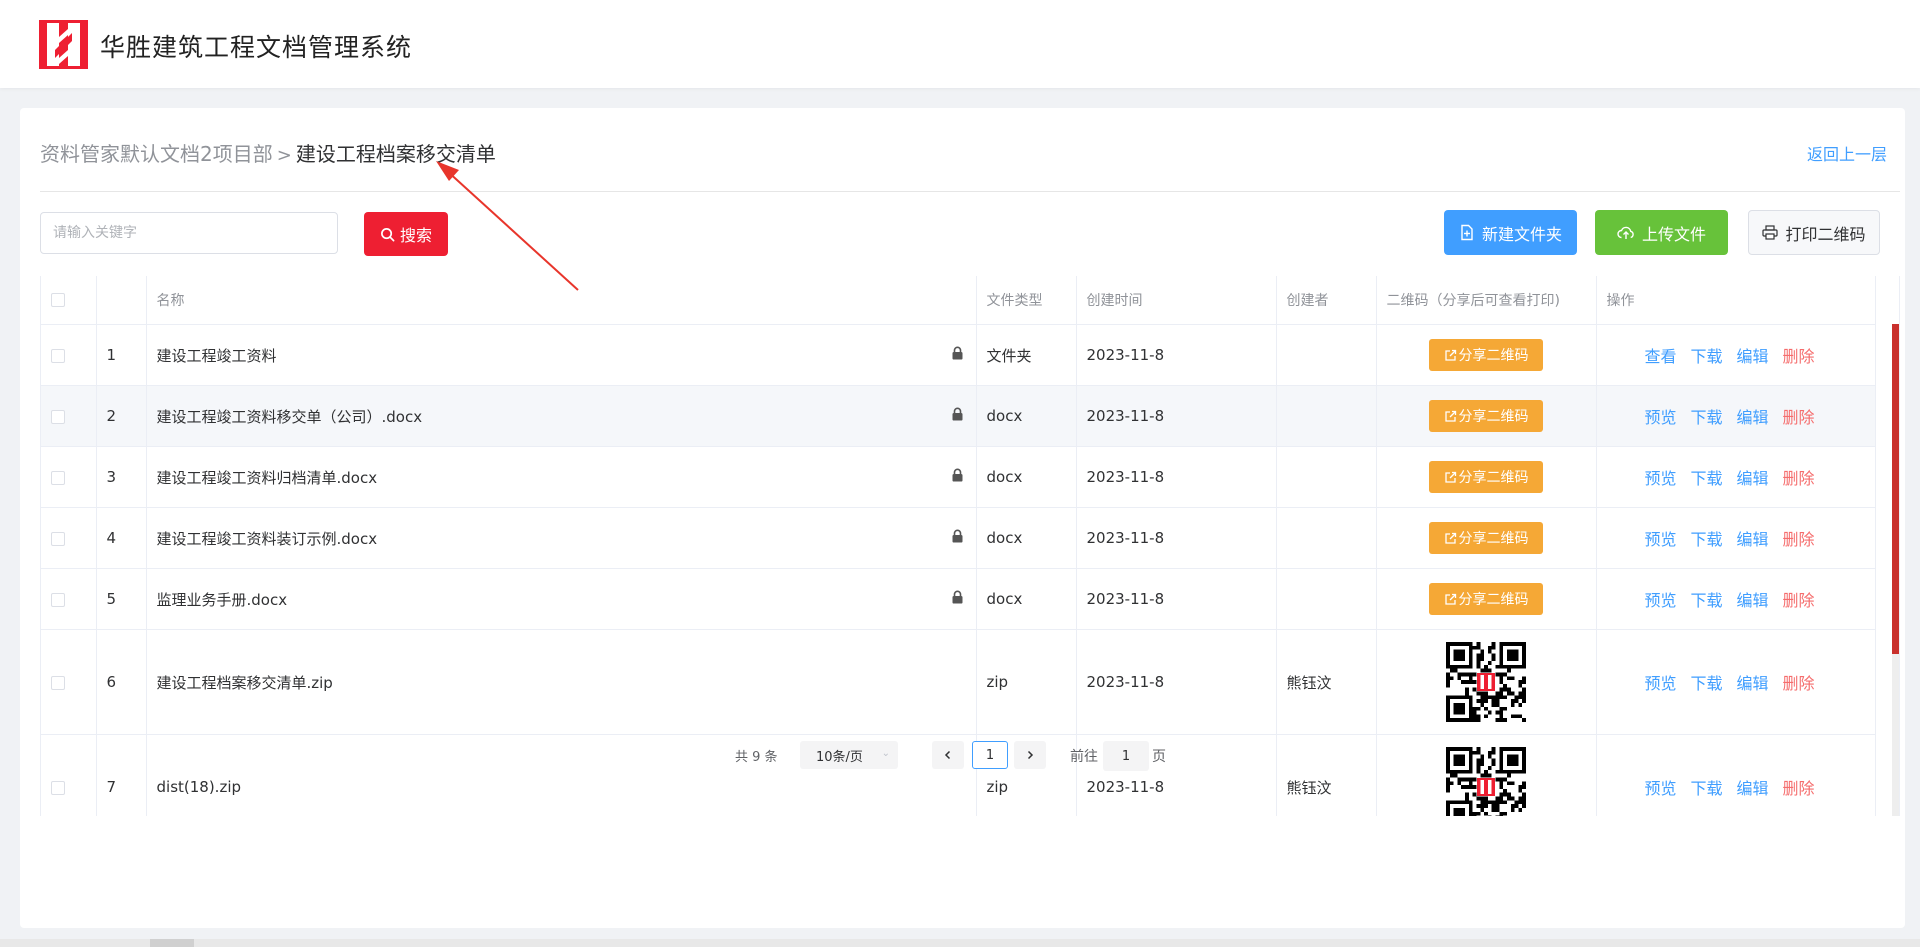 This screenshot has width=1920, height=947. I want to click on print-qr-button: 打印二维码, so click(1814, 232).